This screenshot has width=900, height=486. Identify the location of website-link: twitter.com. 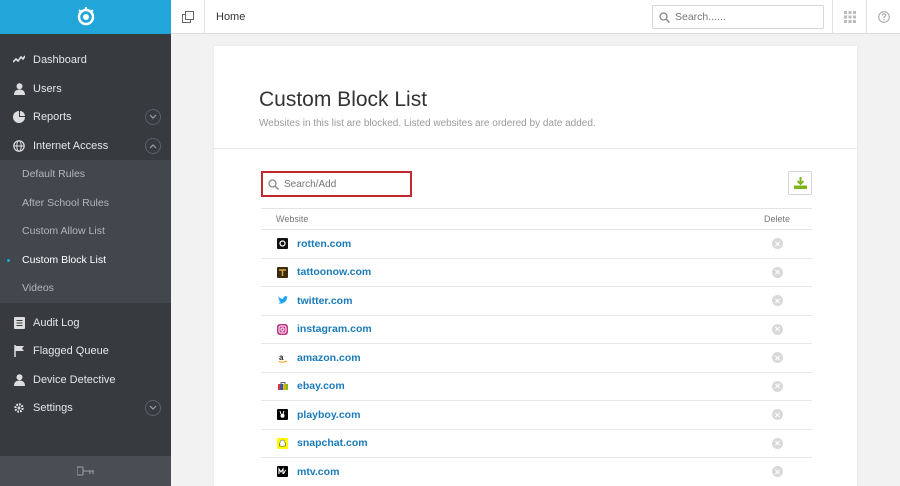
(519, 301).